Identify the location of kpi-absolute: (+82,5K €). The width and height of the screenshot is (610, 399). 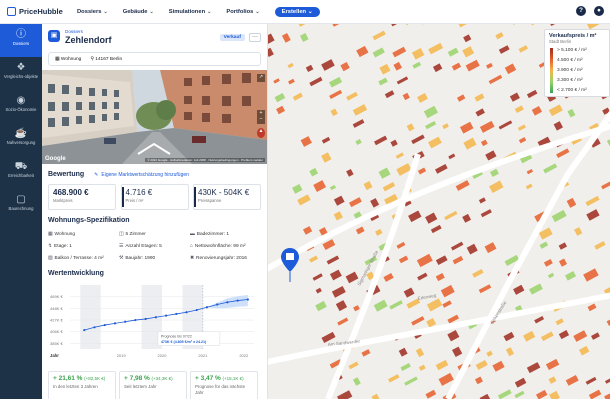
(95, 378).